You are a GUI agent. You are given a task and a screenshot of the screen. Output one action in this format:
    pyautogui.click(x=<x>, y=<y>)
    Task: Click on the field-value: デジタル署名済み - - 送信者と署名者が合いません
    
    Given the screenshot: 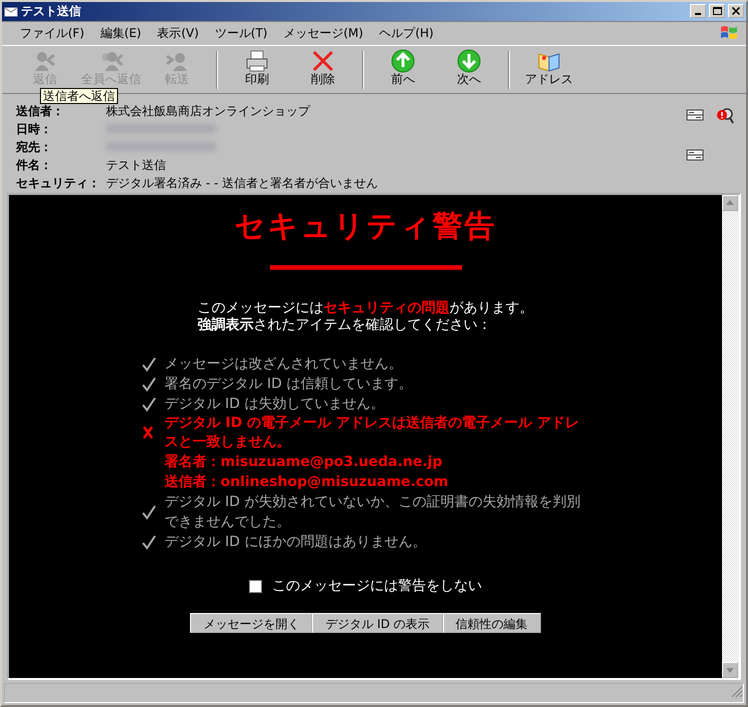 What is the action you would take?
    pyautogui.click(x=242, y=183)
    